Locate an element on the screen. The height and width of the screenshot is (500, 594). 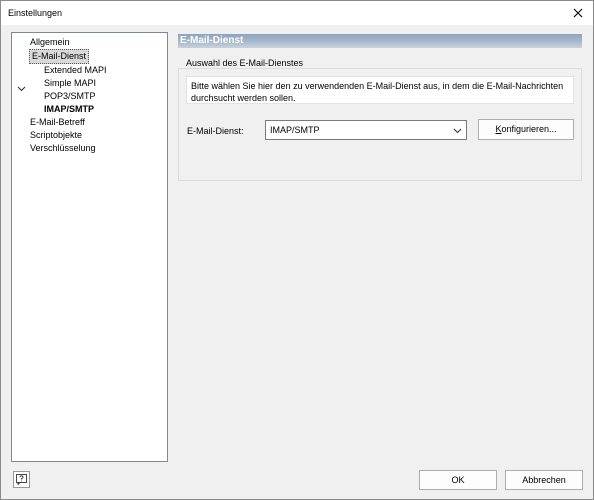
section-header: E-Mail-Dienst is located at coordinates (380, 41).